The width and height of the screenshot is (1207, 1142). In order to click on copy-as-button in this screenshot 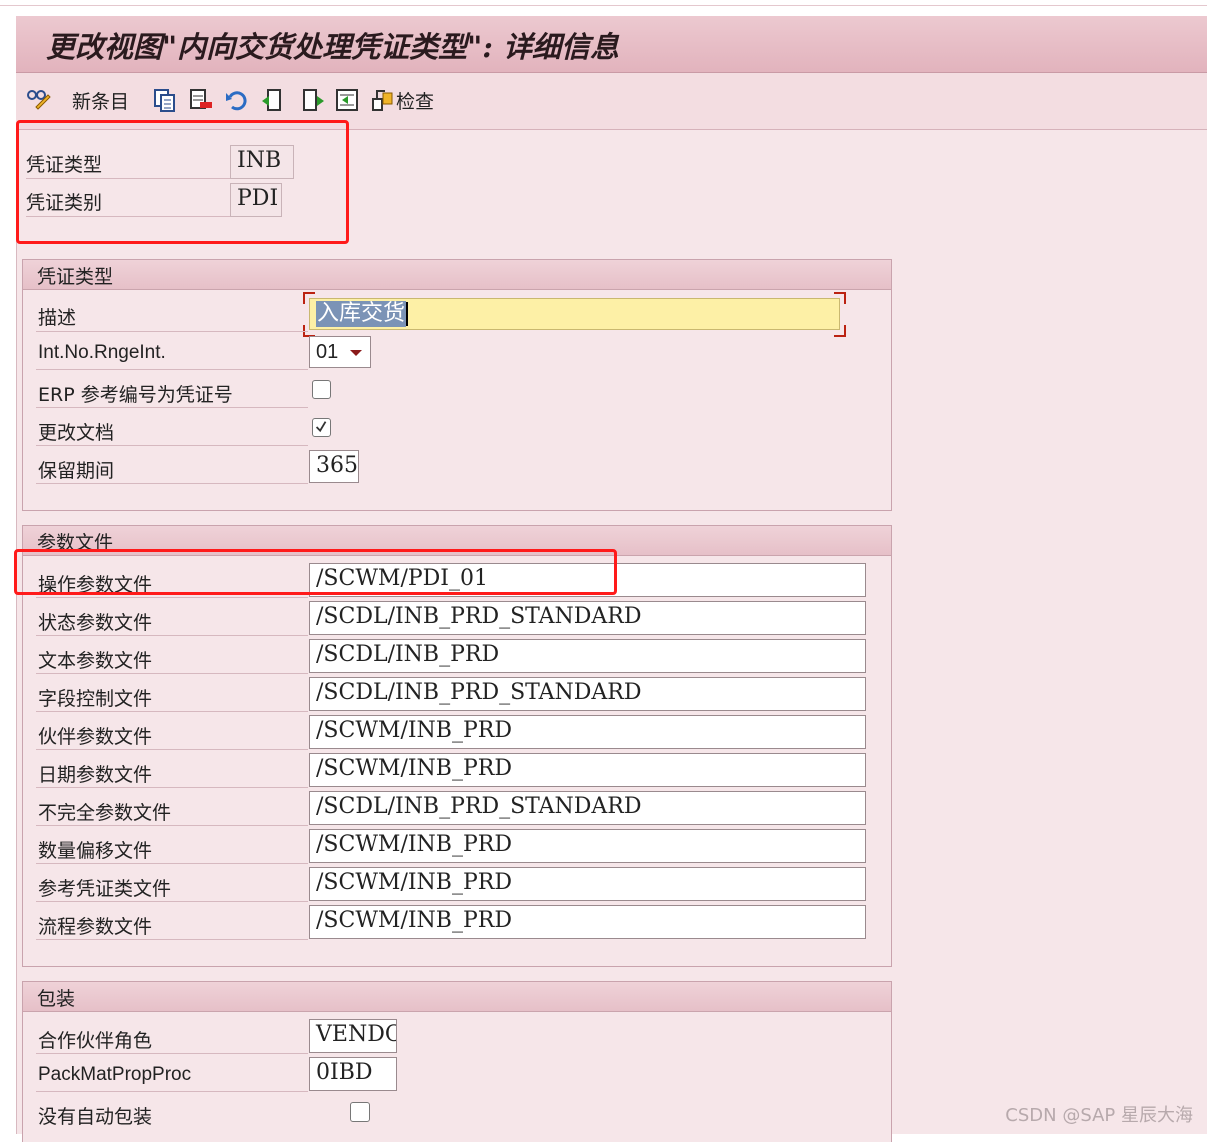, I will do `click(165, 100)`.